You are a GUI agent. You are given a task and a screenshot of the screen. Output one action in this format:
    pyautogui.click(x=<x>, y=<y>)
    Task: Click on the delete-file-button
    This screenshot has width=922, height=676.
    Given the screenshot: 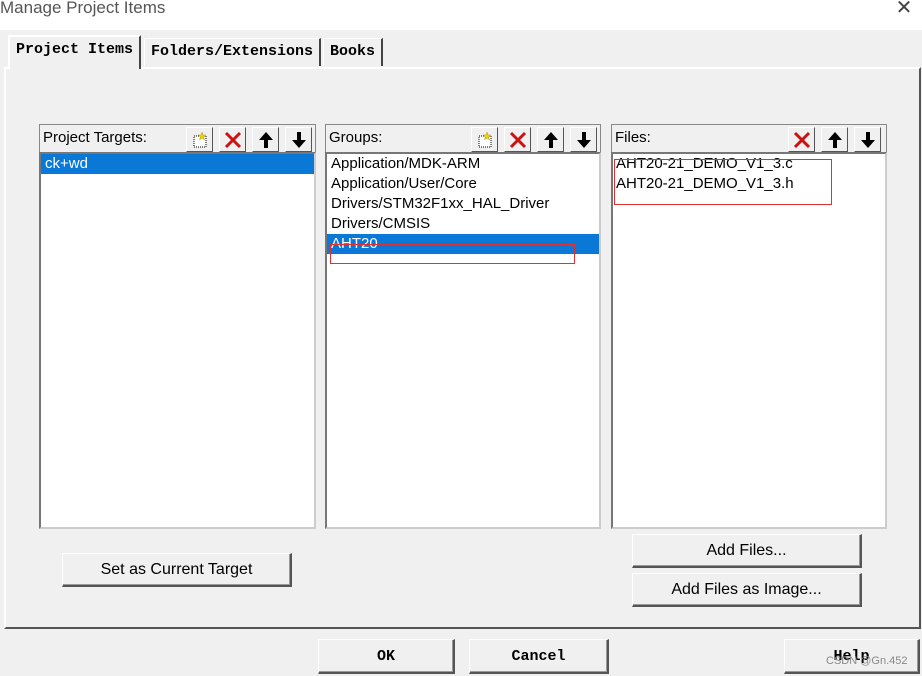 What is the action you would take?
    pyautogui.click(x=801, y=139)
    